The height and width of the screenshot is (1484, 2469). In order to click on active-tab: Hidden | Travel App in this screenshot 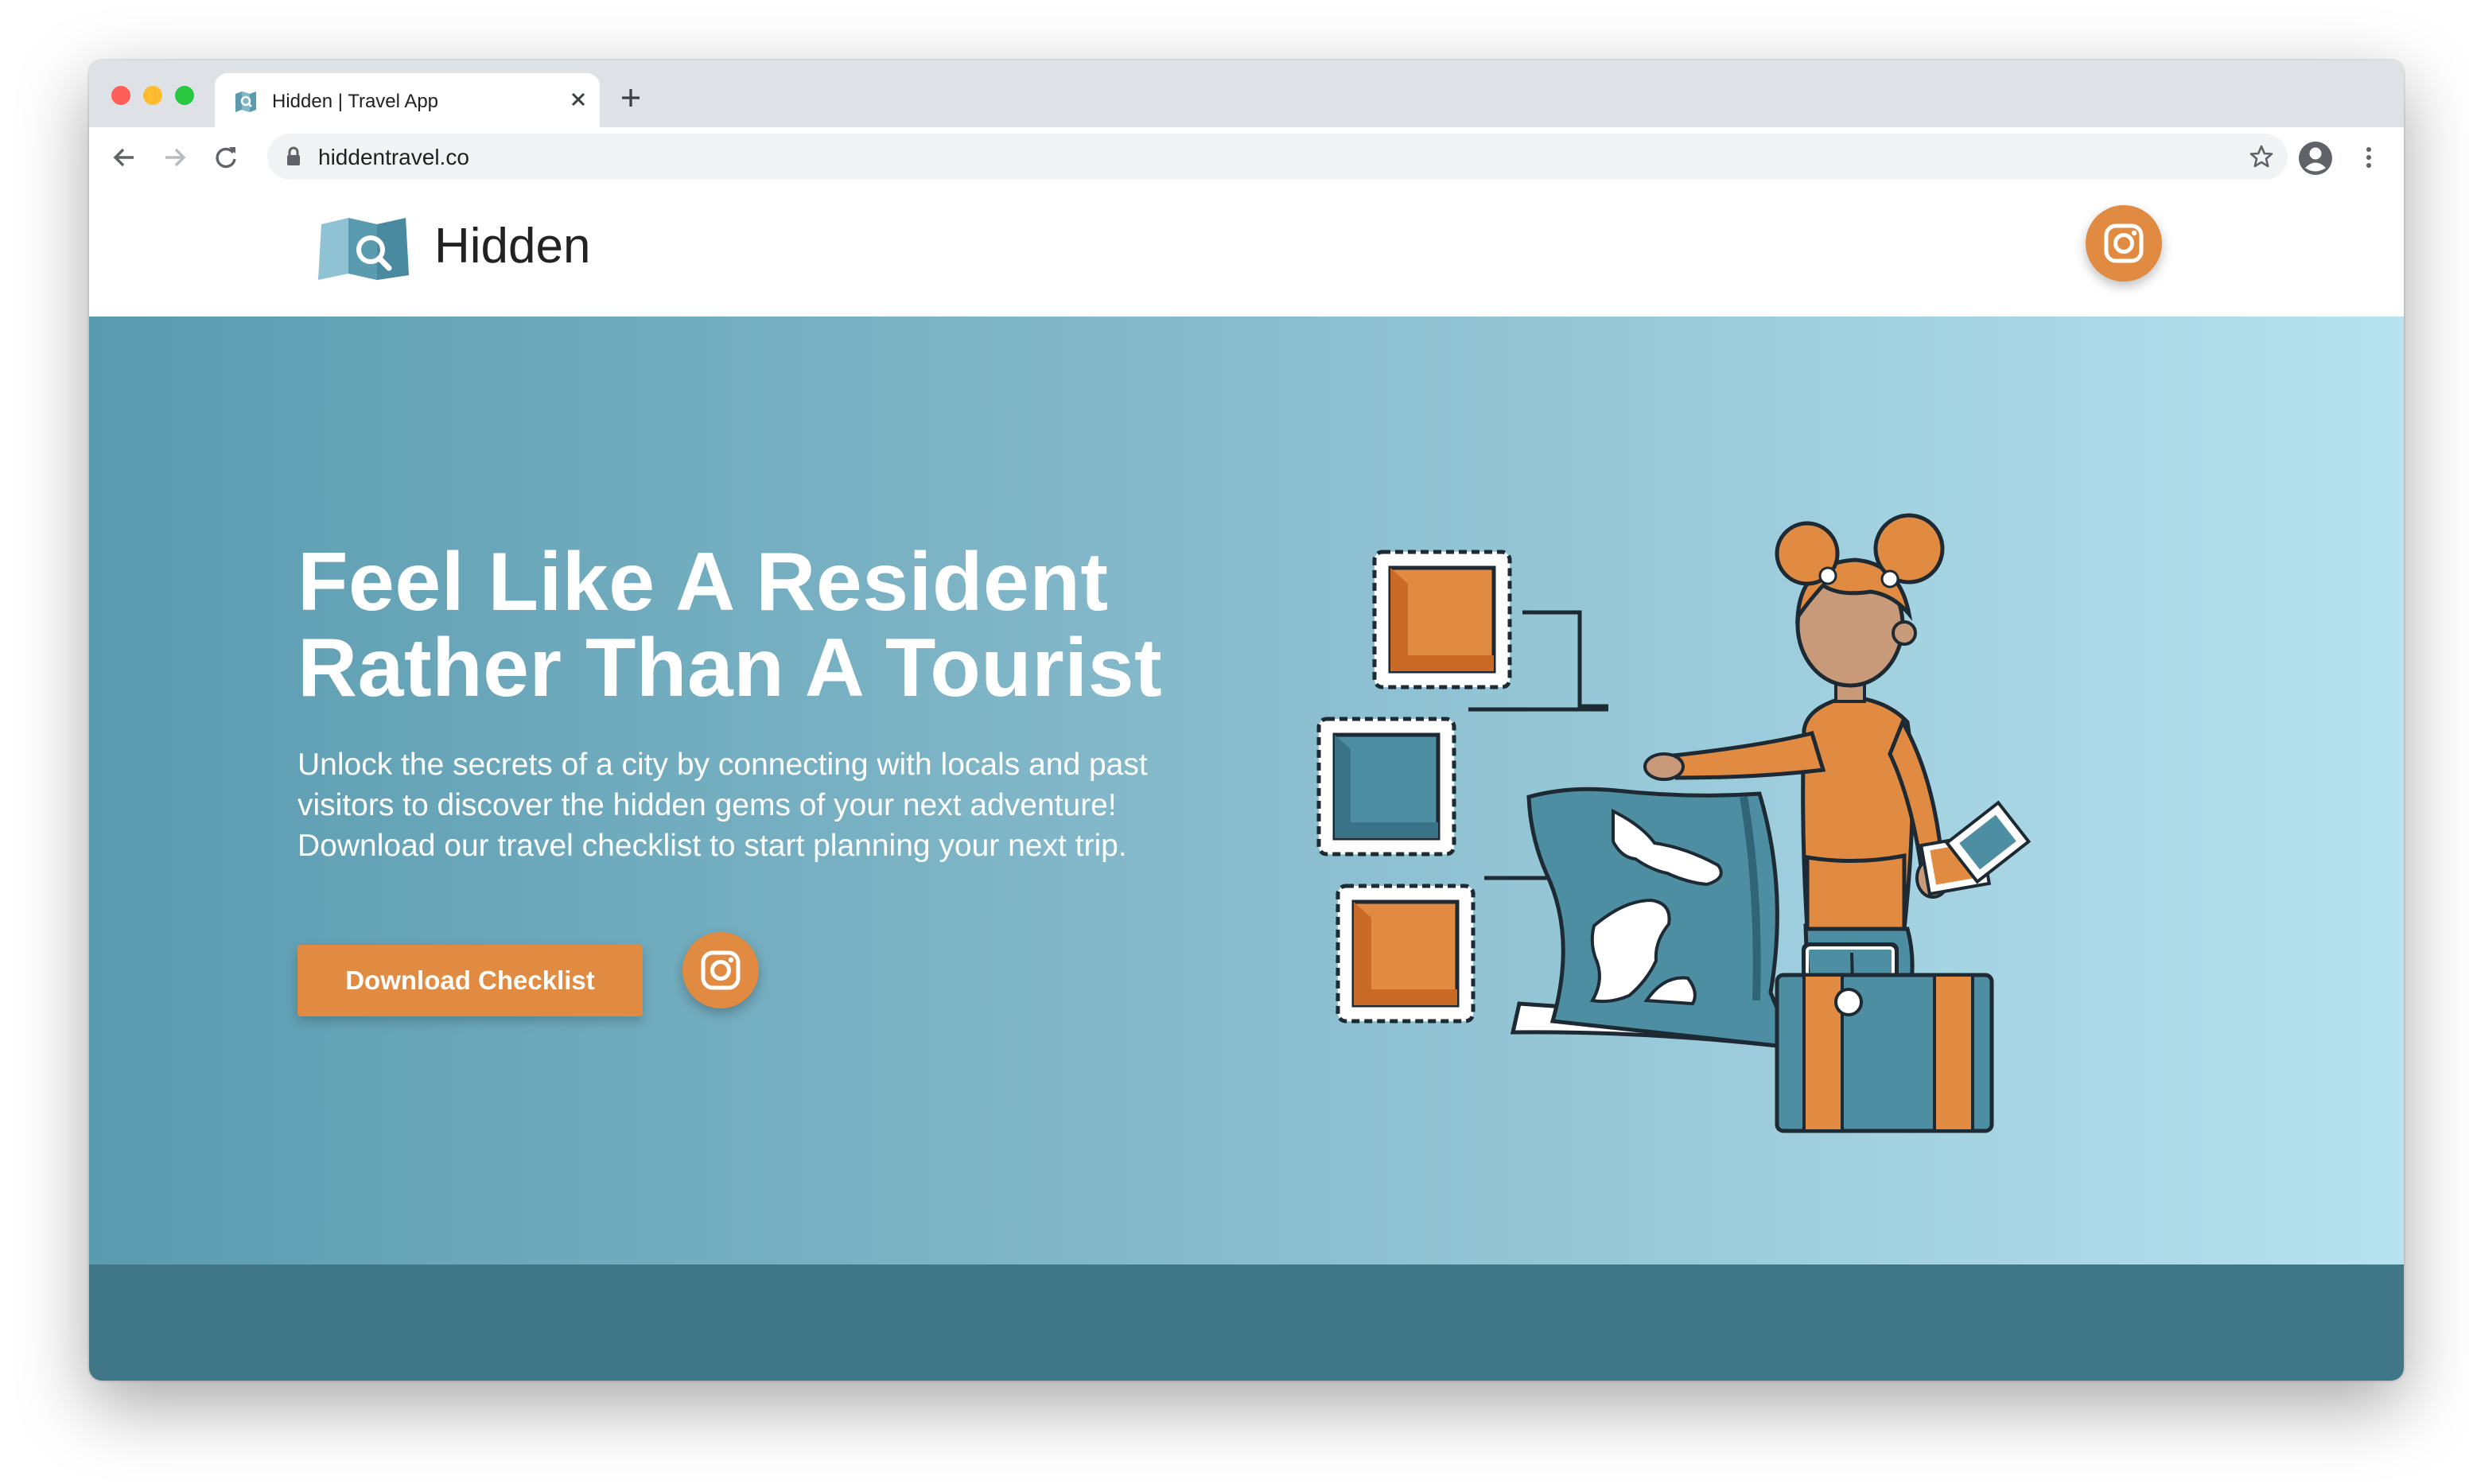, I will do `click(407, 101)`.